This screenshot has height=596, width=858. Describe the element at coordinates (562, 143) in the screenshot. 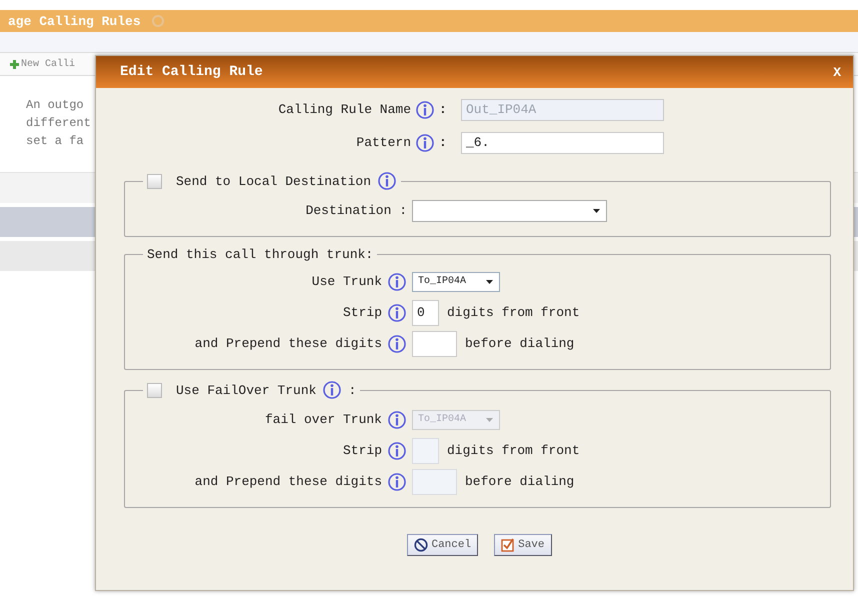

I see `text-field: _6.` at that location.